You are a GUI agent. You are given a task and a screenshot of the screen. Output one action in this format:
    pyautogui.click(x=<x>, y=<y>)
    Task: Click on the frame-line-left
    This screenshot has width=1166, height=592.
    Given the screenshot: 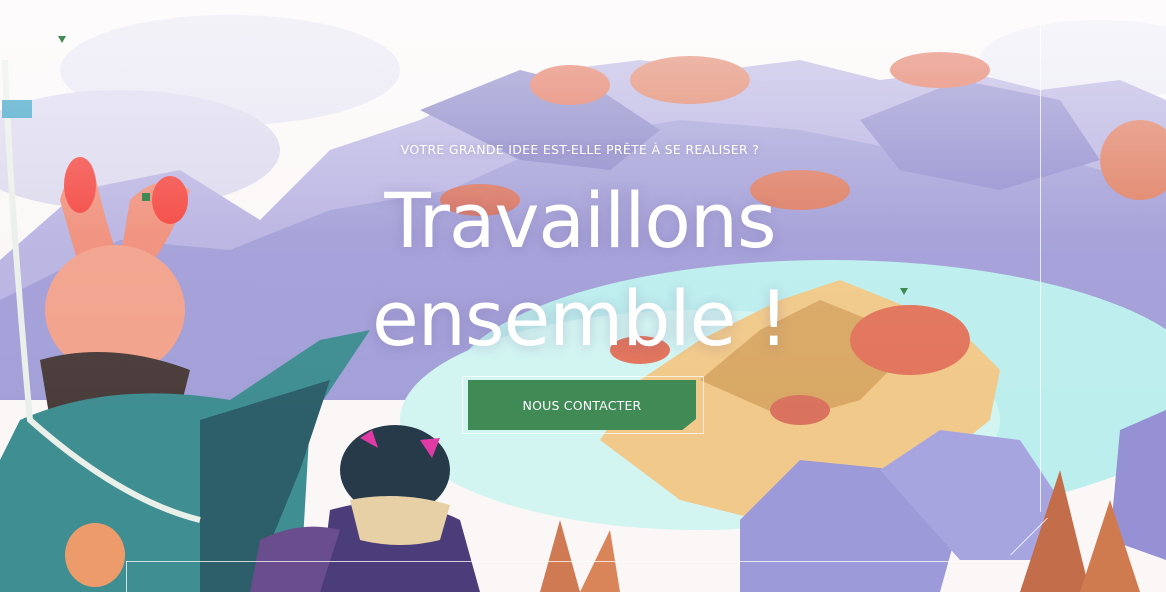 What is the action you would take?
    pyautogui.click(x=126, y=576)
    